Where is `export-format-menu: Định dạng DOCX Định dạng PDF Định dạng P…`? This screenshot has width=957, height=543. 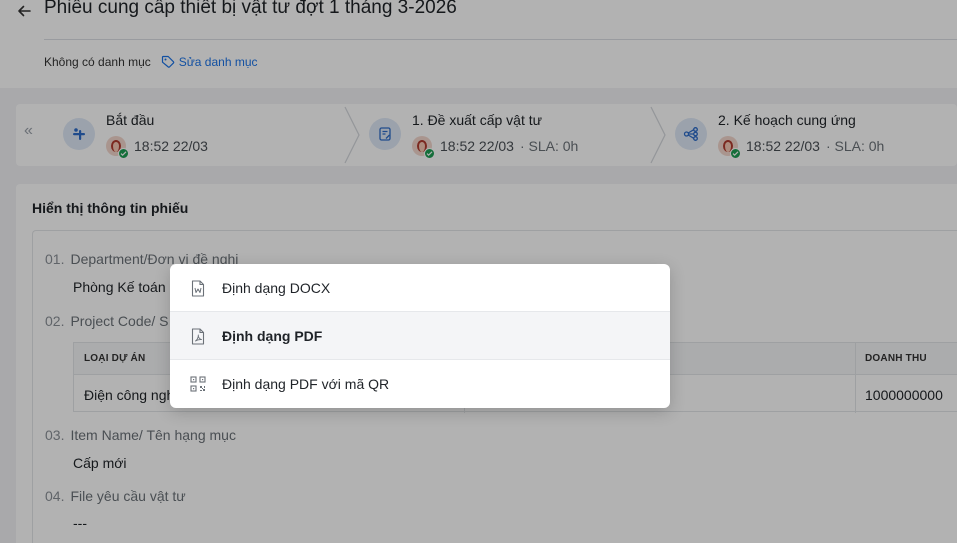
export-format-menu: Định dạng DOCX Định dạng PDF Định dạng P… is located at coordinates (420, 336).